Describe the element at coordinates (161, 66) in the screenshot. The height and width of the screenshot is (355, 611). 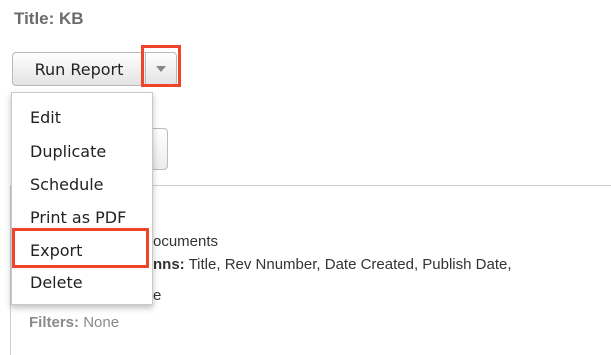
I see `highlight-box-dropdown-toggle` at that location.